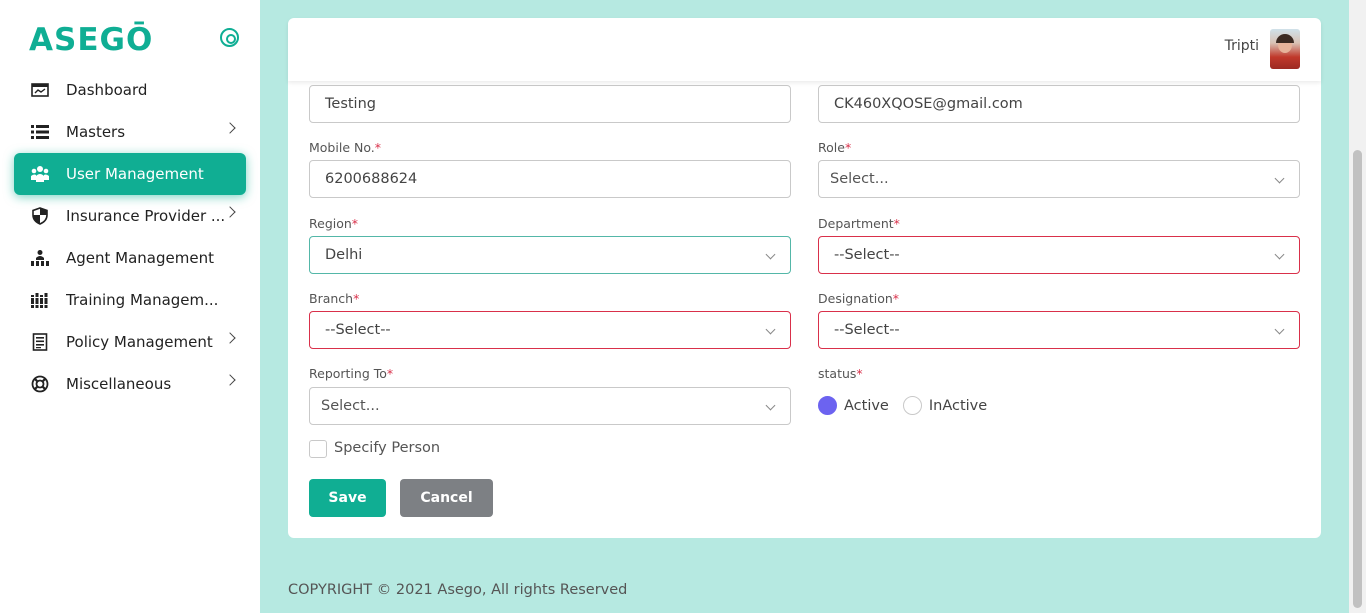 This screenshot has width=1366, height=613. I want to click on users-icon, so click(40, 174).